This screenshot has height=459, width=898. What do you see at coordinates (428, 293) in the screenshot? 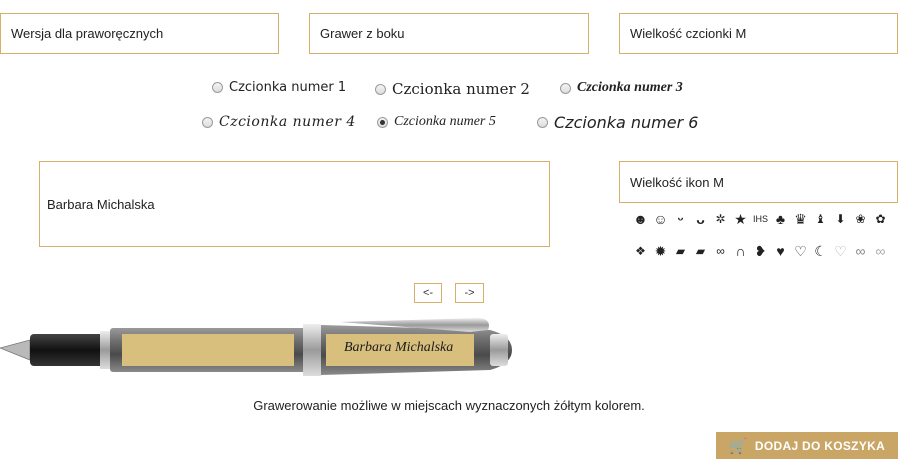
I see `prev-button: <-` at bounding box center [428, 293].